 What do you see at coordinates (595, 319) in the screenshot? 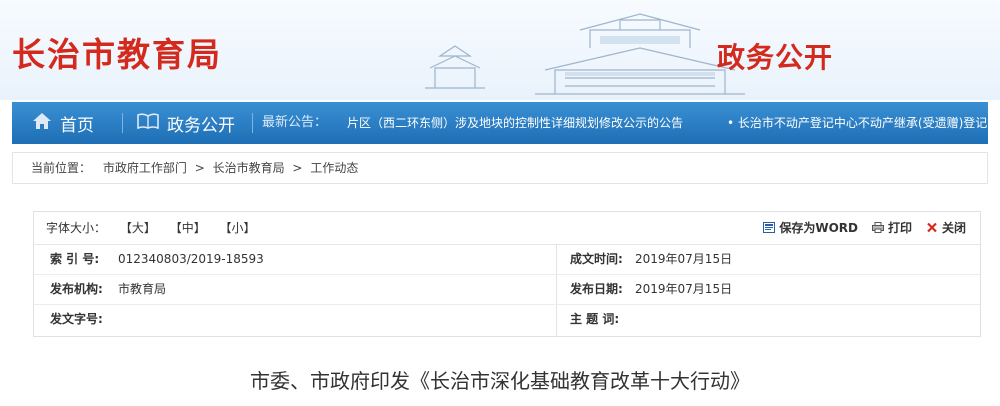
I see `topic-label: 主 题 词:` at bounding box center [595, 319].